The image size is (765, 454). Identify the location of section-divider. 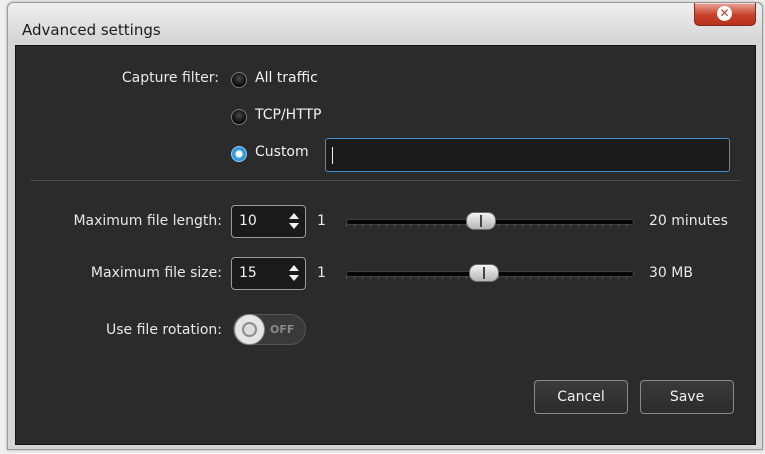
(385, 180).